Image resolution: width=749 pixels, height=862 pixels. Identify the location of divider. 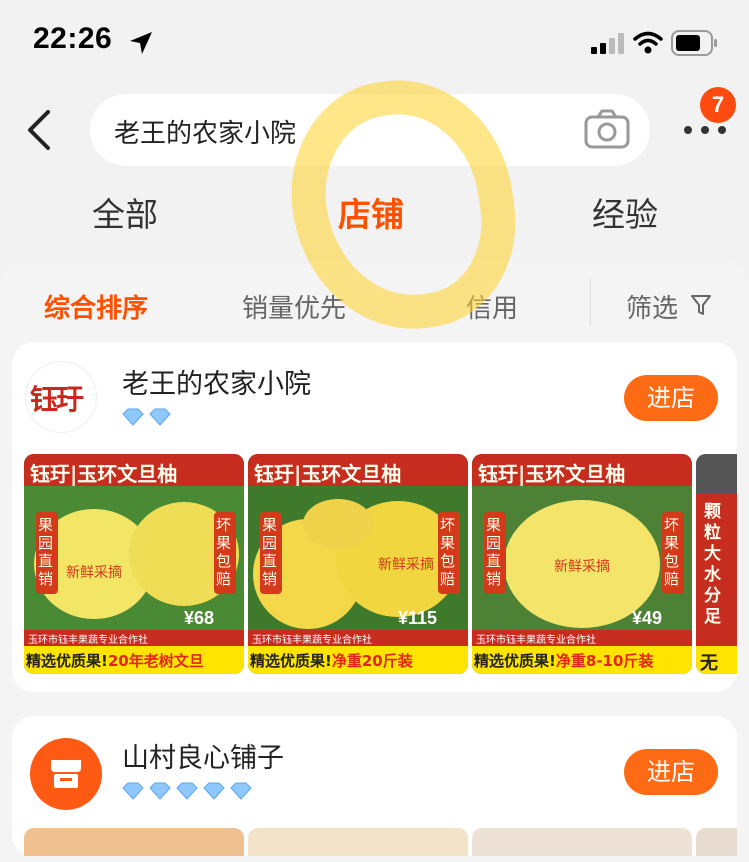
(590, 302).